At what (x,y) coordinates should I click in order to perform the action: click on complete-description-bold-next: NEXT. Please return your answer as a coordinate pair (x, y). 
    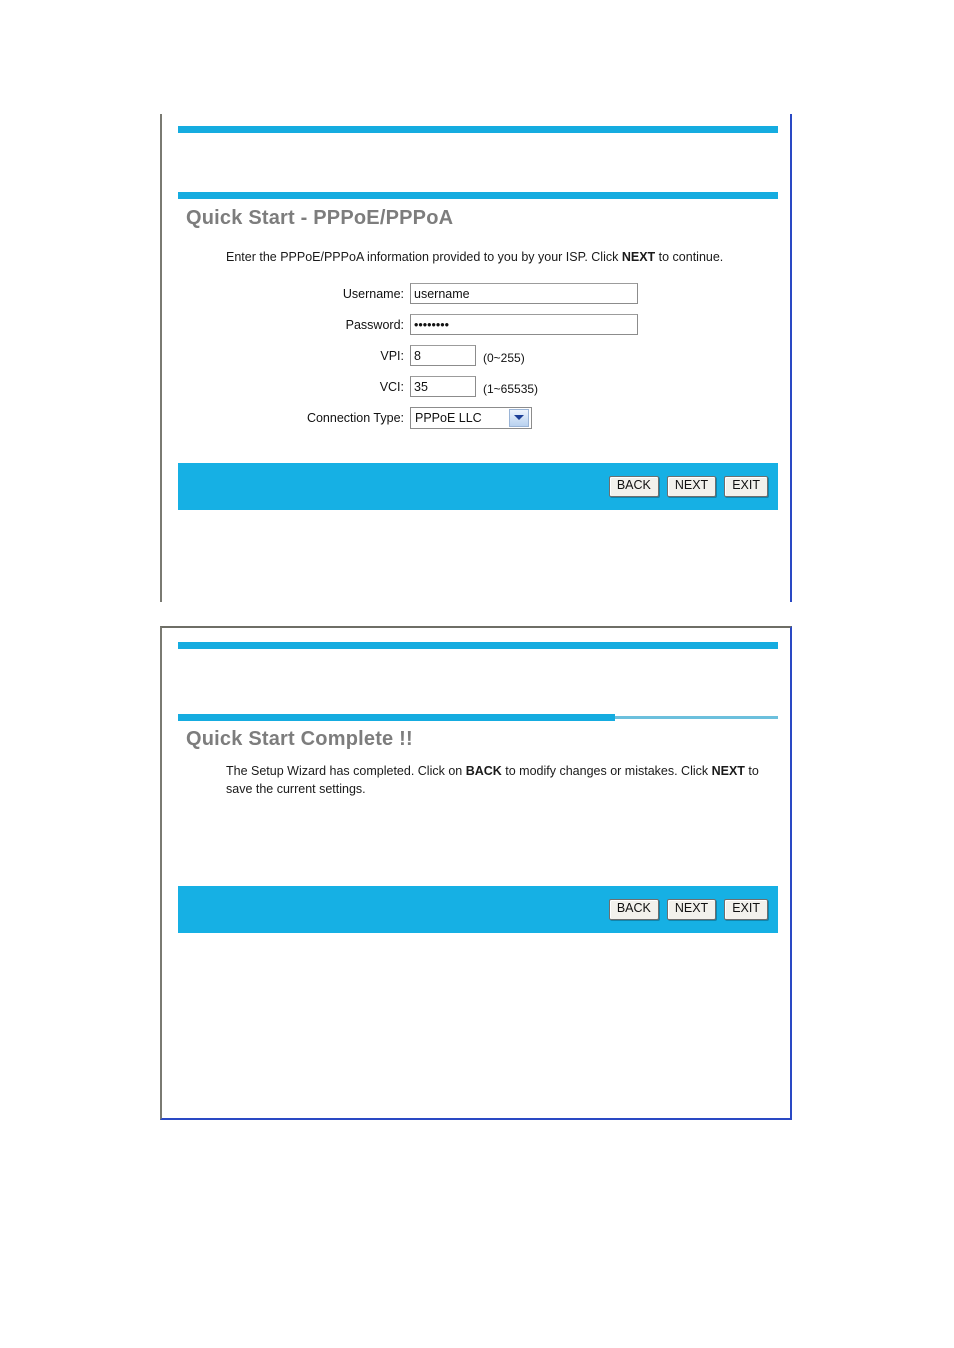
    Looking at the image, I should click on (728, 771).